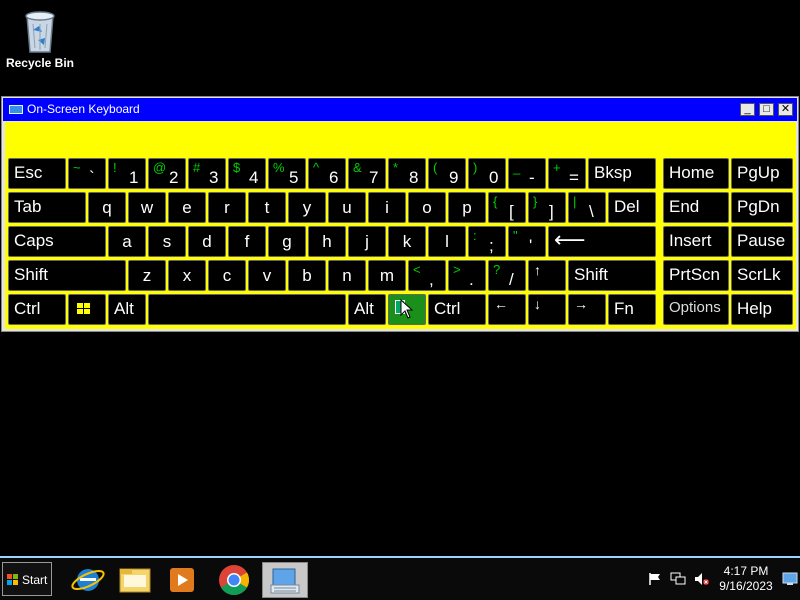  Describe the element at coordinates (702, 581) in the screenshot. I see `volume-muted-icon` at that location.